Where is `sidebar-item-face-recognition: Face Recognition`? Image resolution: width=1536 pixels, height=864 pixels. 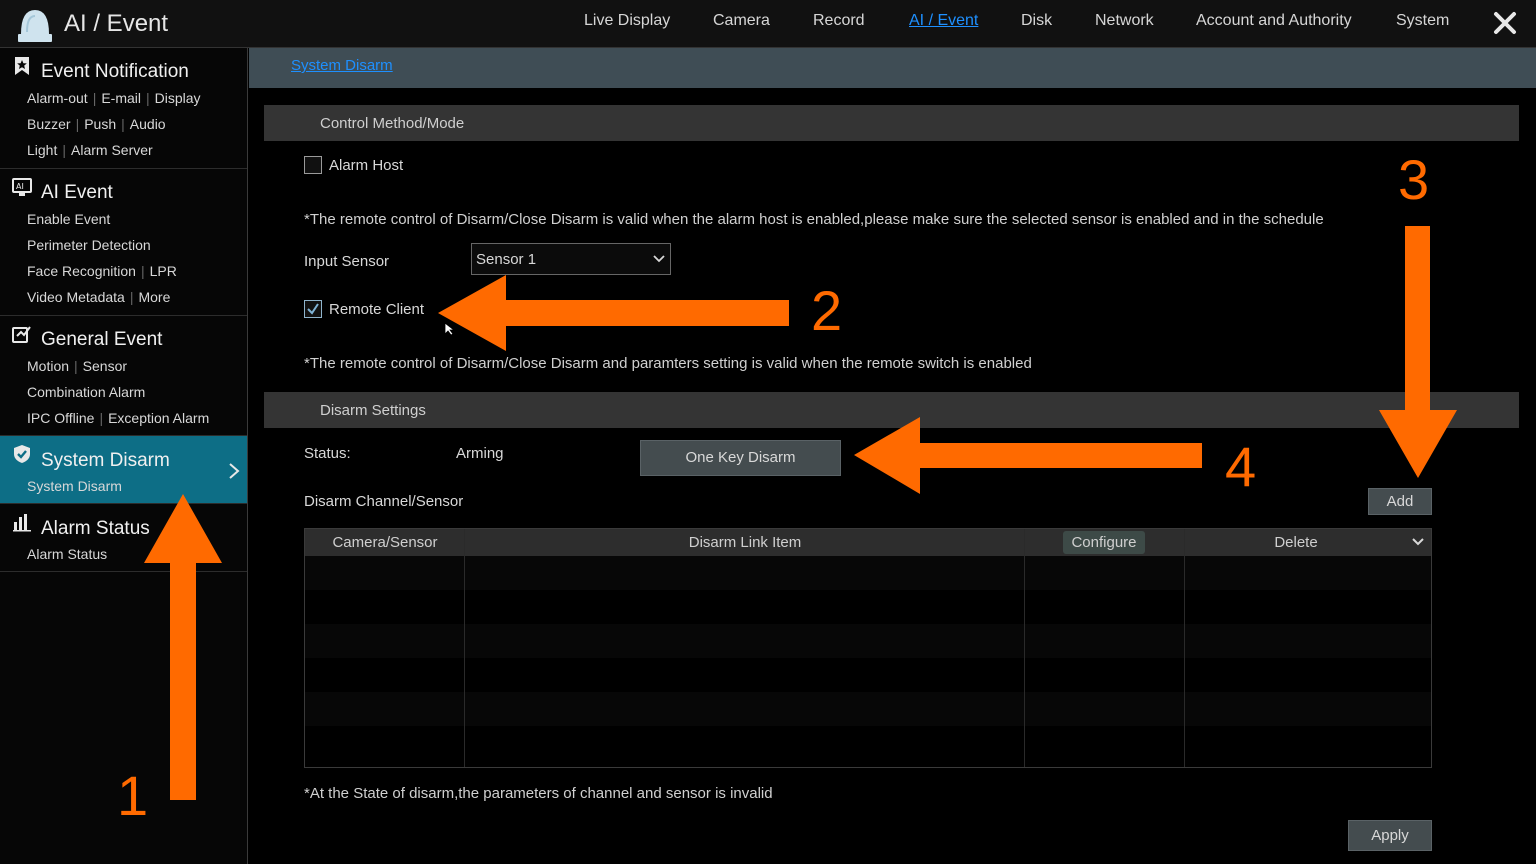 sidebar-item-face-recognition: Face Recognition is located at coordinates (81, 271).